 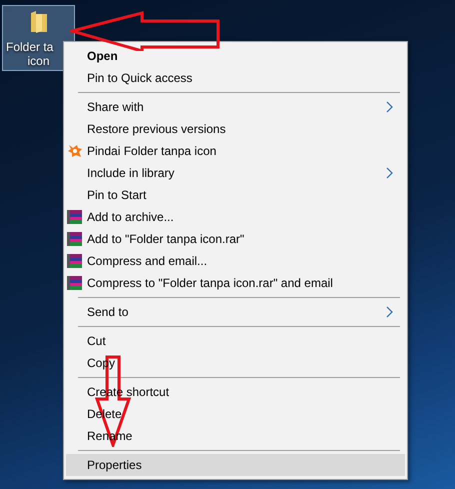 What do you see at coordinates (210, 283) in the screenshot?
I see `menu-label: Compress to "Folder tanpa icon.rar" and email` at bounding box center [210, 283].